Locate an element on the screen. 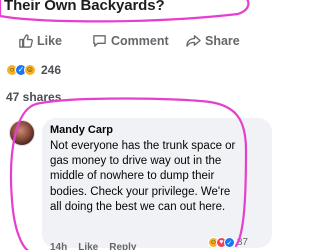  comment-reaction-count: 87 is located at coordinates (242, 242).